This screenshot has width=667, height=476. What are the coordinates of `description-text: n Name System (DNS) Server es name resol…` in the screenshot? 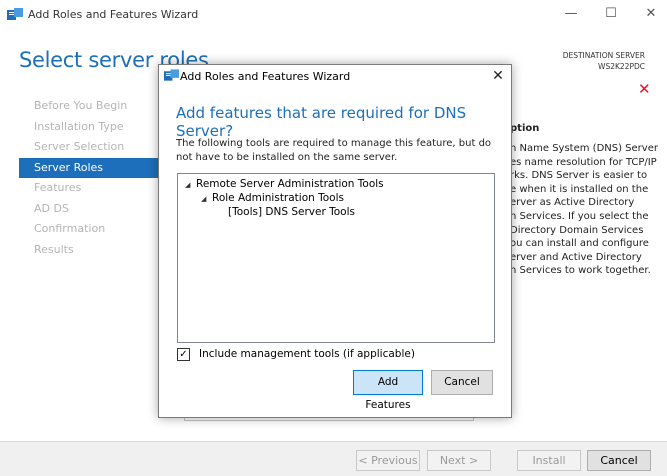 It's located at (585, 210).